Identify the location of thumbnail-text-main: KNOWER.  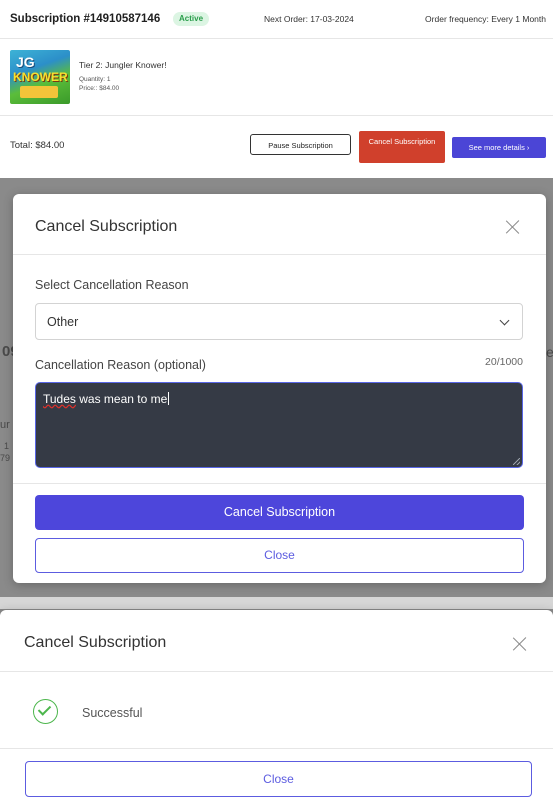
(40, 77).